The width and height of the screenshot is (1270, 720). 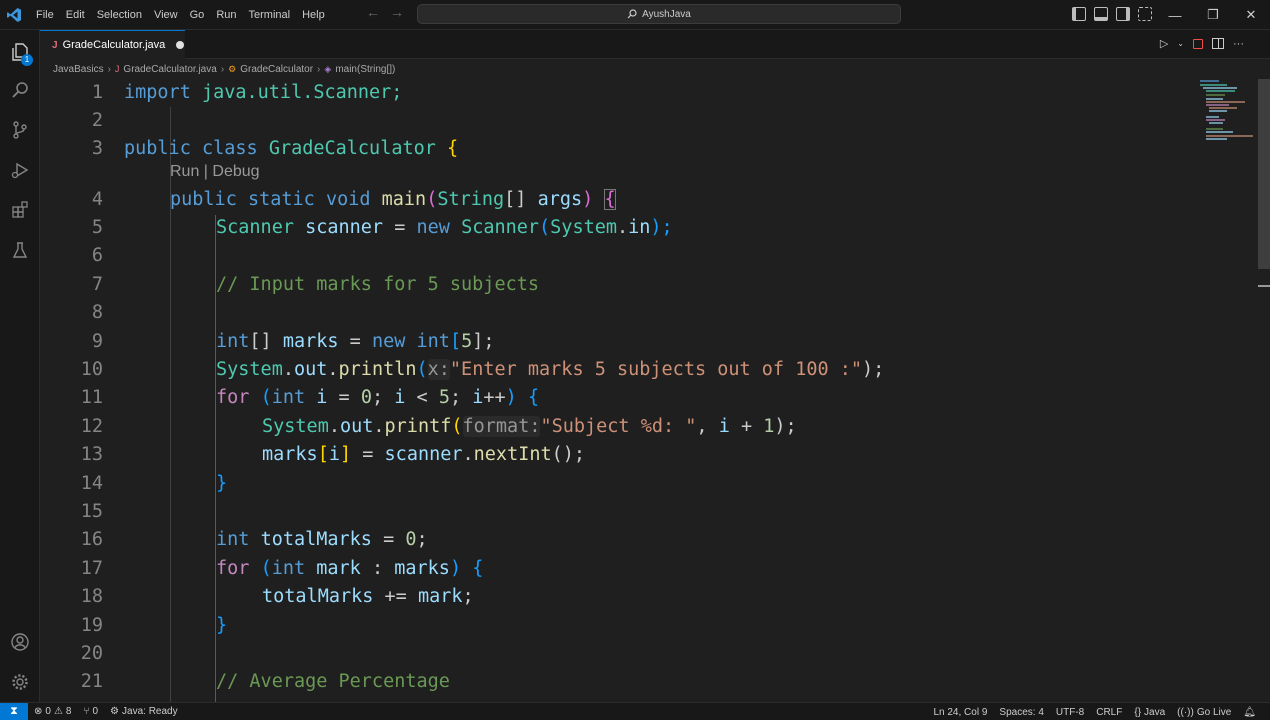 What do you see at coordinates (1079, 14) in the screenshot?
I see `toggle-primary-sidebar-icon` at bounding box center [1079, 14].